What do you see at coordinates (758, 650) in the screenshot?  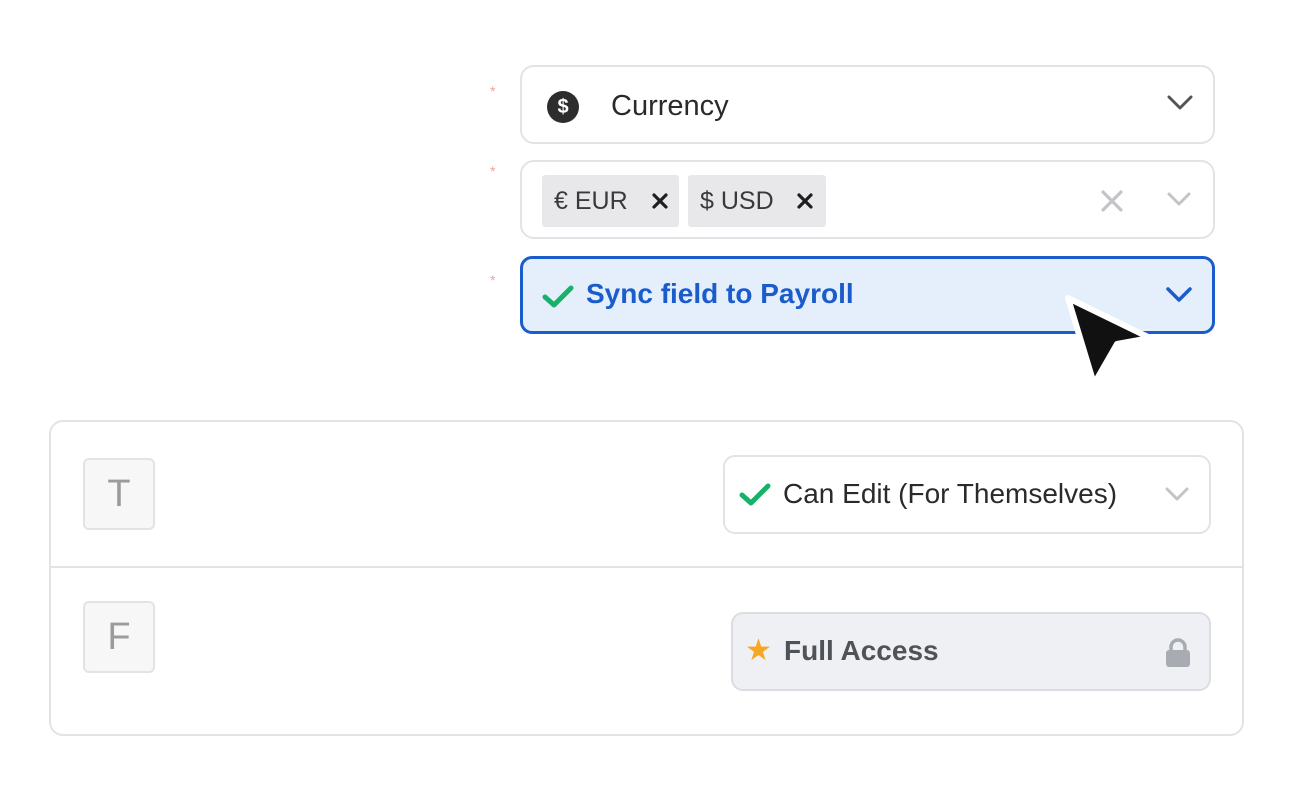 I see `star-icon: ★` at bounding box center [758, 650].